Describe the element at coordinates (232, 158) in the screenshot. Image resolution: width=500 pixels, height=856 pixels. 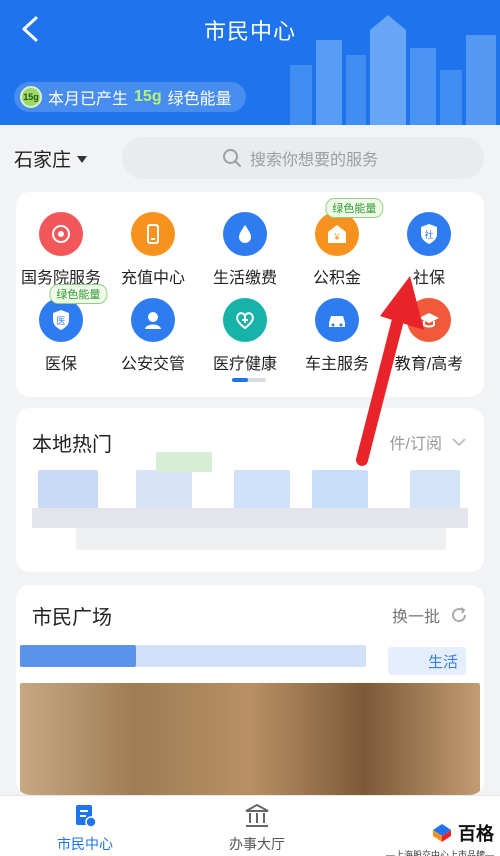
I see `search-icon` at that location.